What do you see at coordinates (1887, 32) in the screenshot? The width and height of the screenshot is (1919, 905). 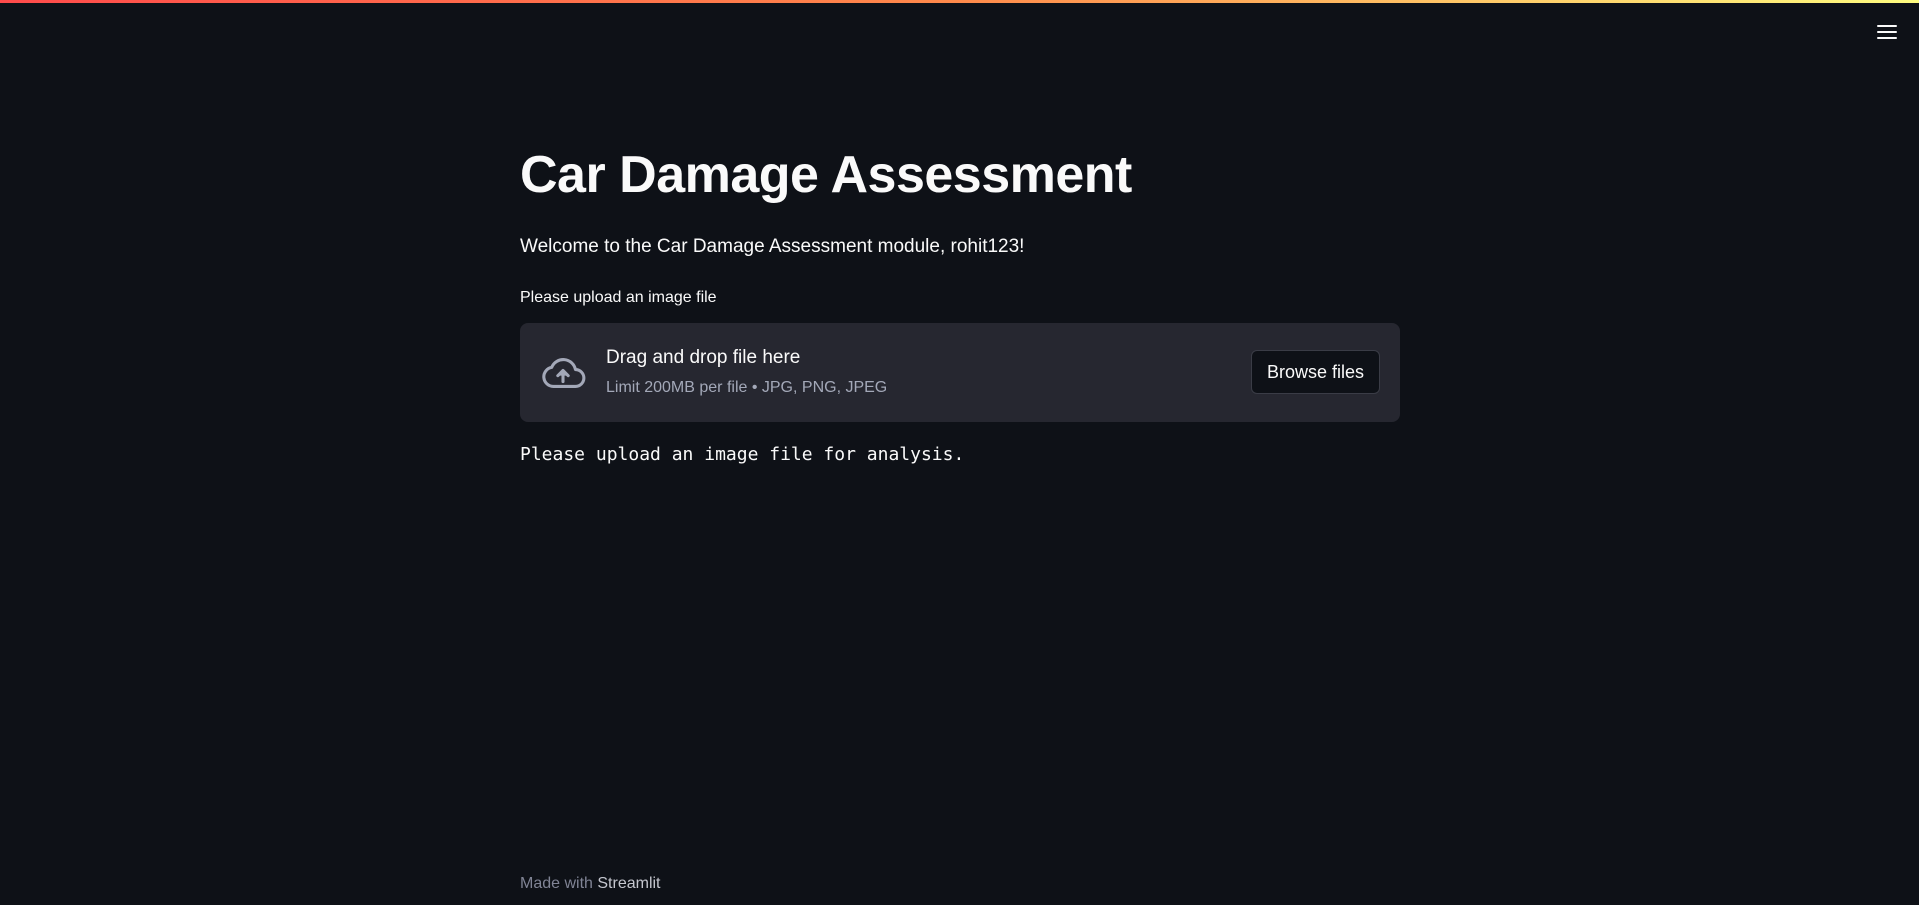 I see `main-menu-button` at bounding box center [1887, 32].